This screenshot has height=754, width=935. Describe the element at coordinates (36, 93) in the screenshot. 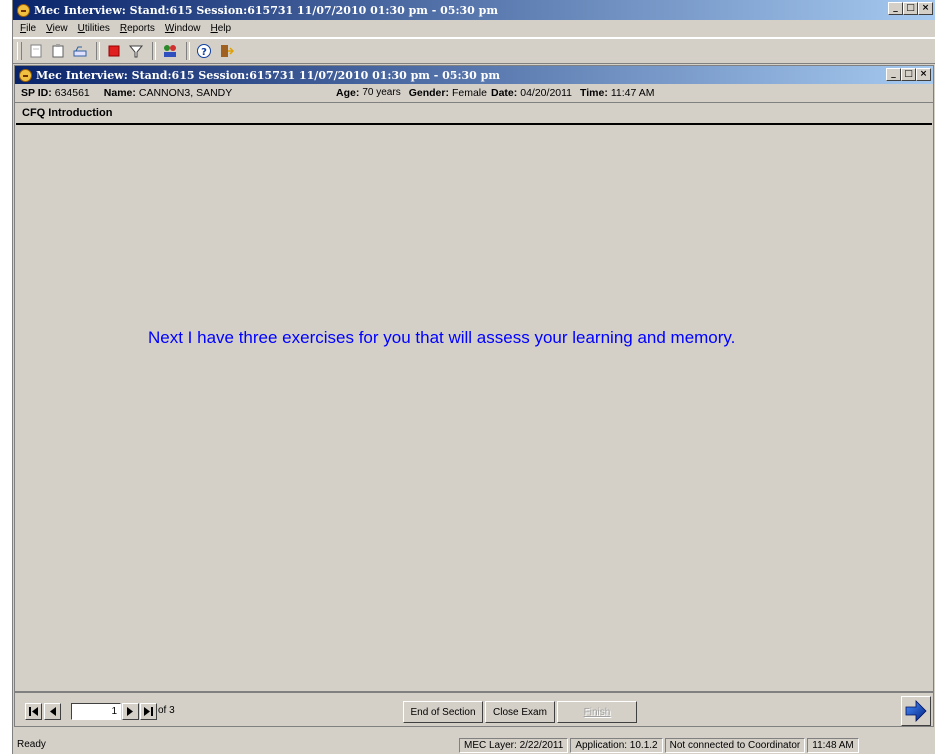

I see `sp-id-label: SP ID:` at that location.